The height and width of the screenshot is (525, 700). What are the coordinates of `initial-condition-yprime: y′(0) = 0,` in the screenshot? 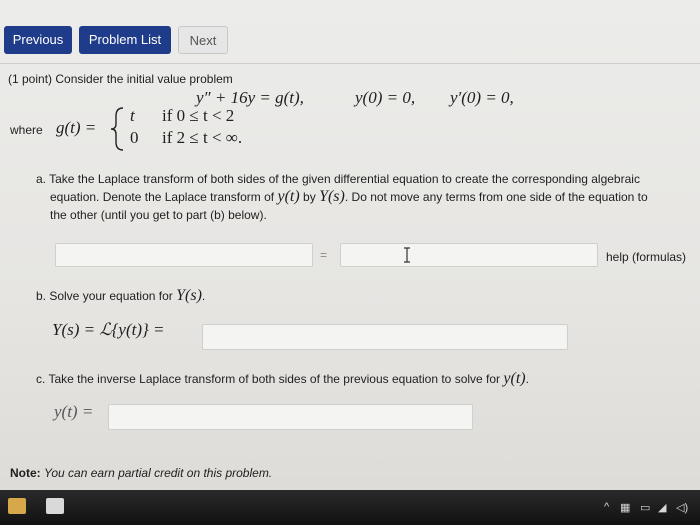 It's located at (482, 97).